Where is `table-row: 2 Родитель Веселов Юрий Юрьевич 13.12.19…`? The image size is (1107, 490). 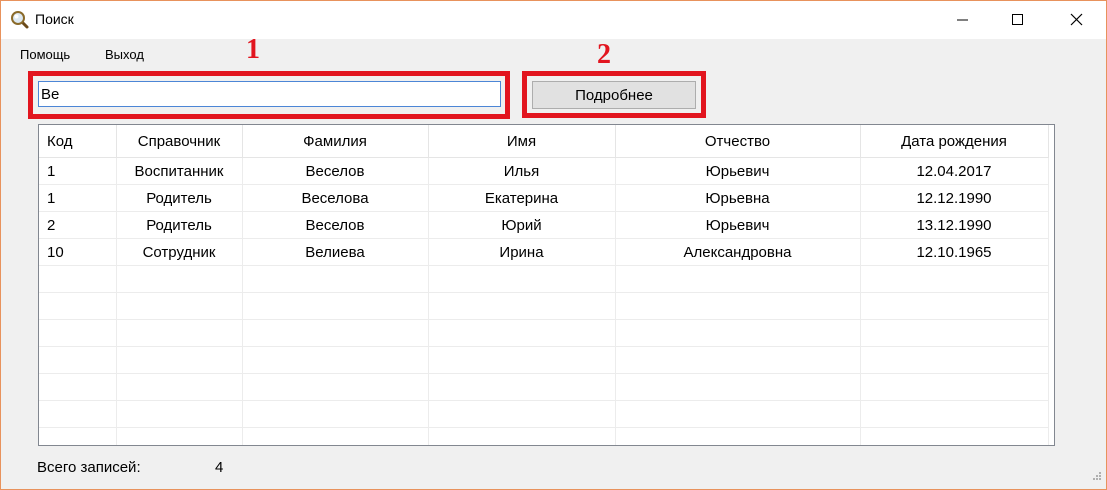
table-row: 2 Родитель Веселов Юрий Юрьевич 13.12.19… is located at coordinates (544, 225).